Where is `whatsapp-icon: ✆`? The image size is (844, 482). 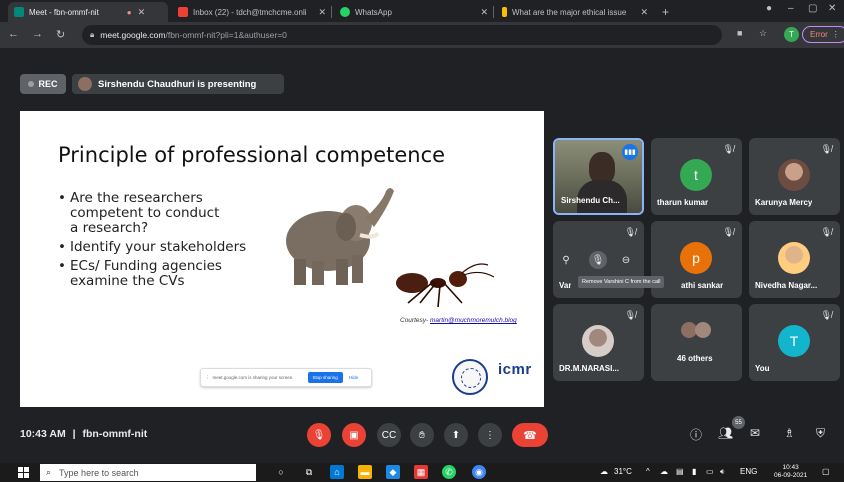
whatsapp-icon: ✆ is located at coordinates (449, 472).